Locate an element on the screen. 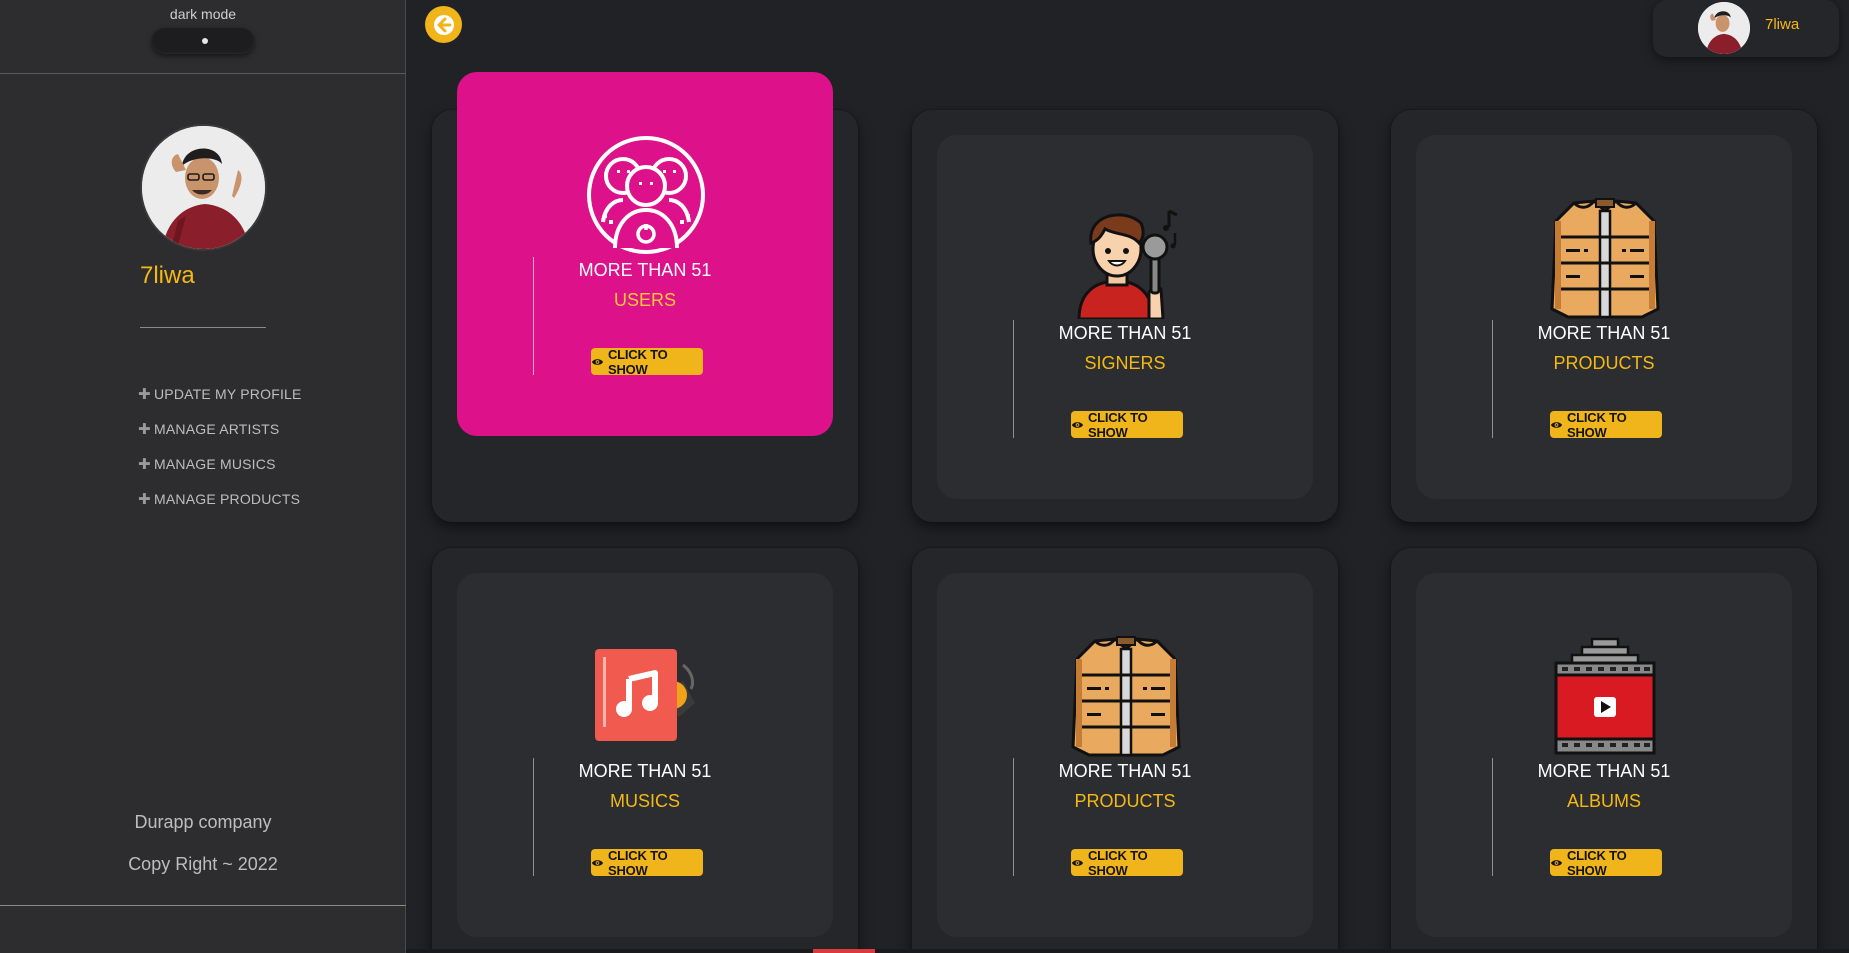 The width and height of the screenshot is (1849, 953). user-avatar is located at coordinates (1724, 28).